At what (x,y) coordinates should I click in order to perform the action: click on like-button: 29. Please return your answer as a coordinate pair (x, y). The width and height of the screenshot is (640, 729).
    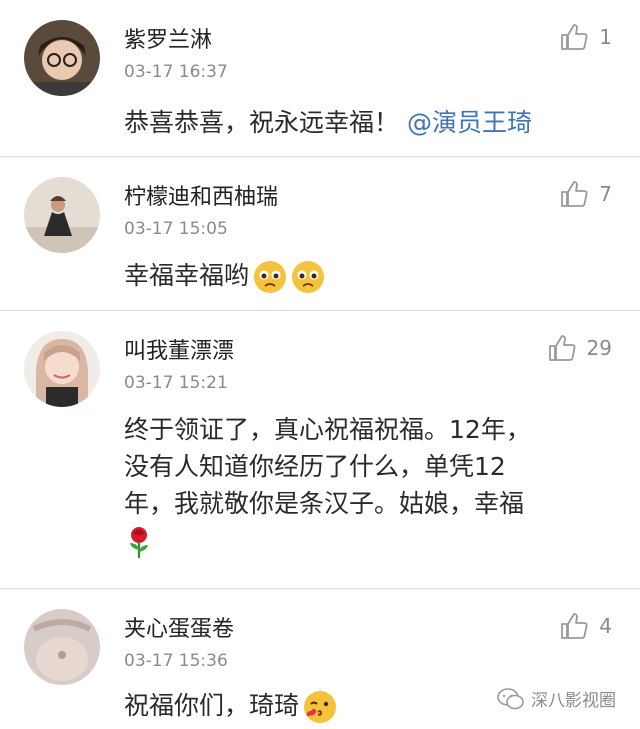
    Looking at the image, I should click on (579, 348).